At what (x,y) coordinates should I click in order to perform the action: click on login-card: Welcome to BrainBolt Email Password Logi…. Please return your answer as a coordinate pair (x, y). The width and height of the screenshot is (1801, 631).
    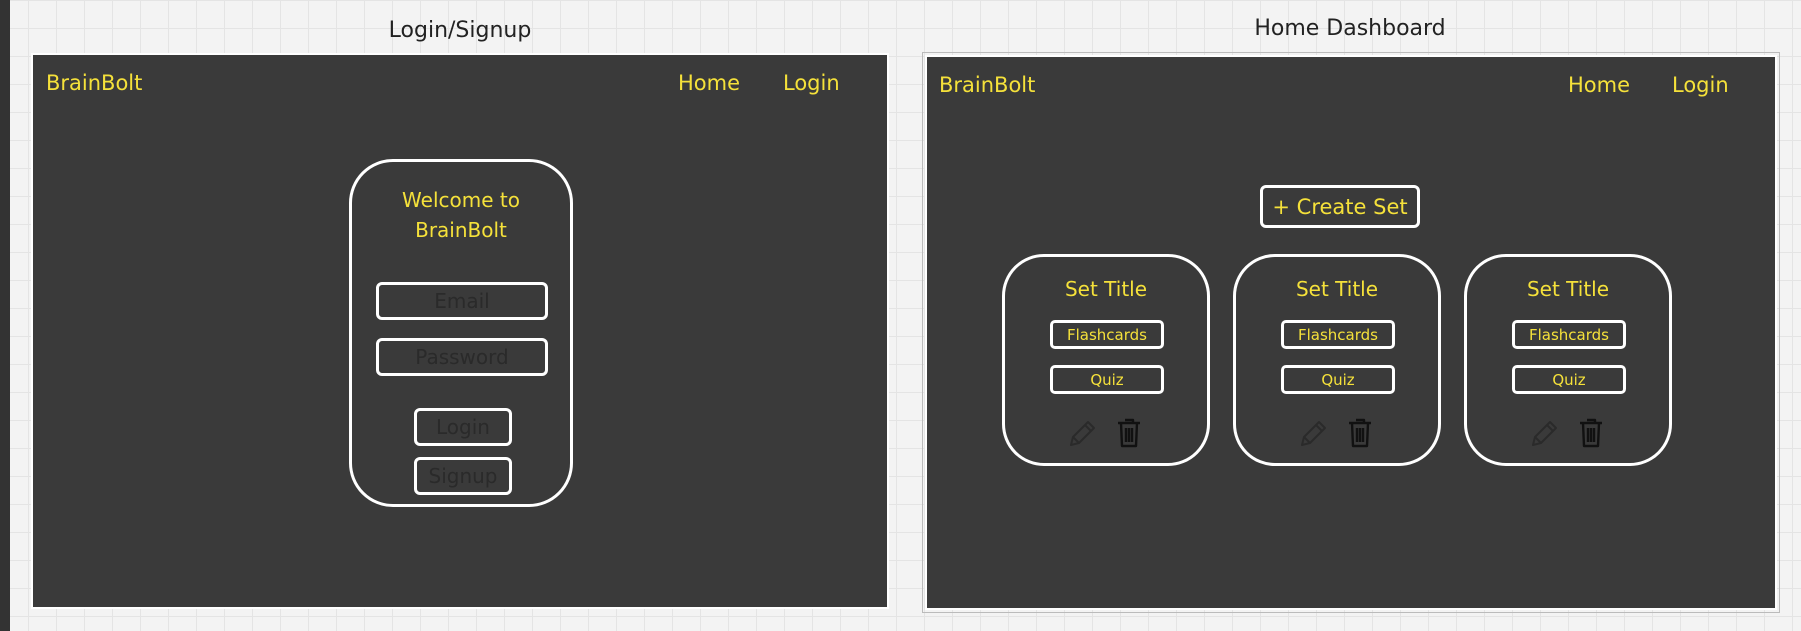
    Looking at the image, I should click on (461, 333).